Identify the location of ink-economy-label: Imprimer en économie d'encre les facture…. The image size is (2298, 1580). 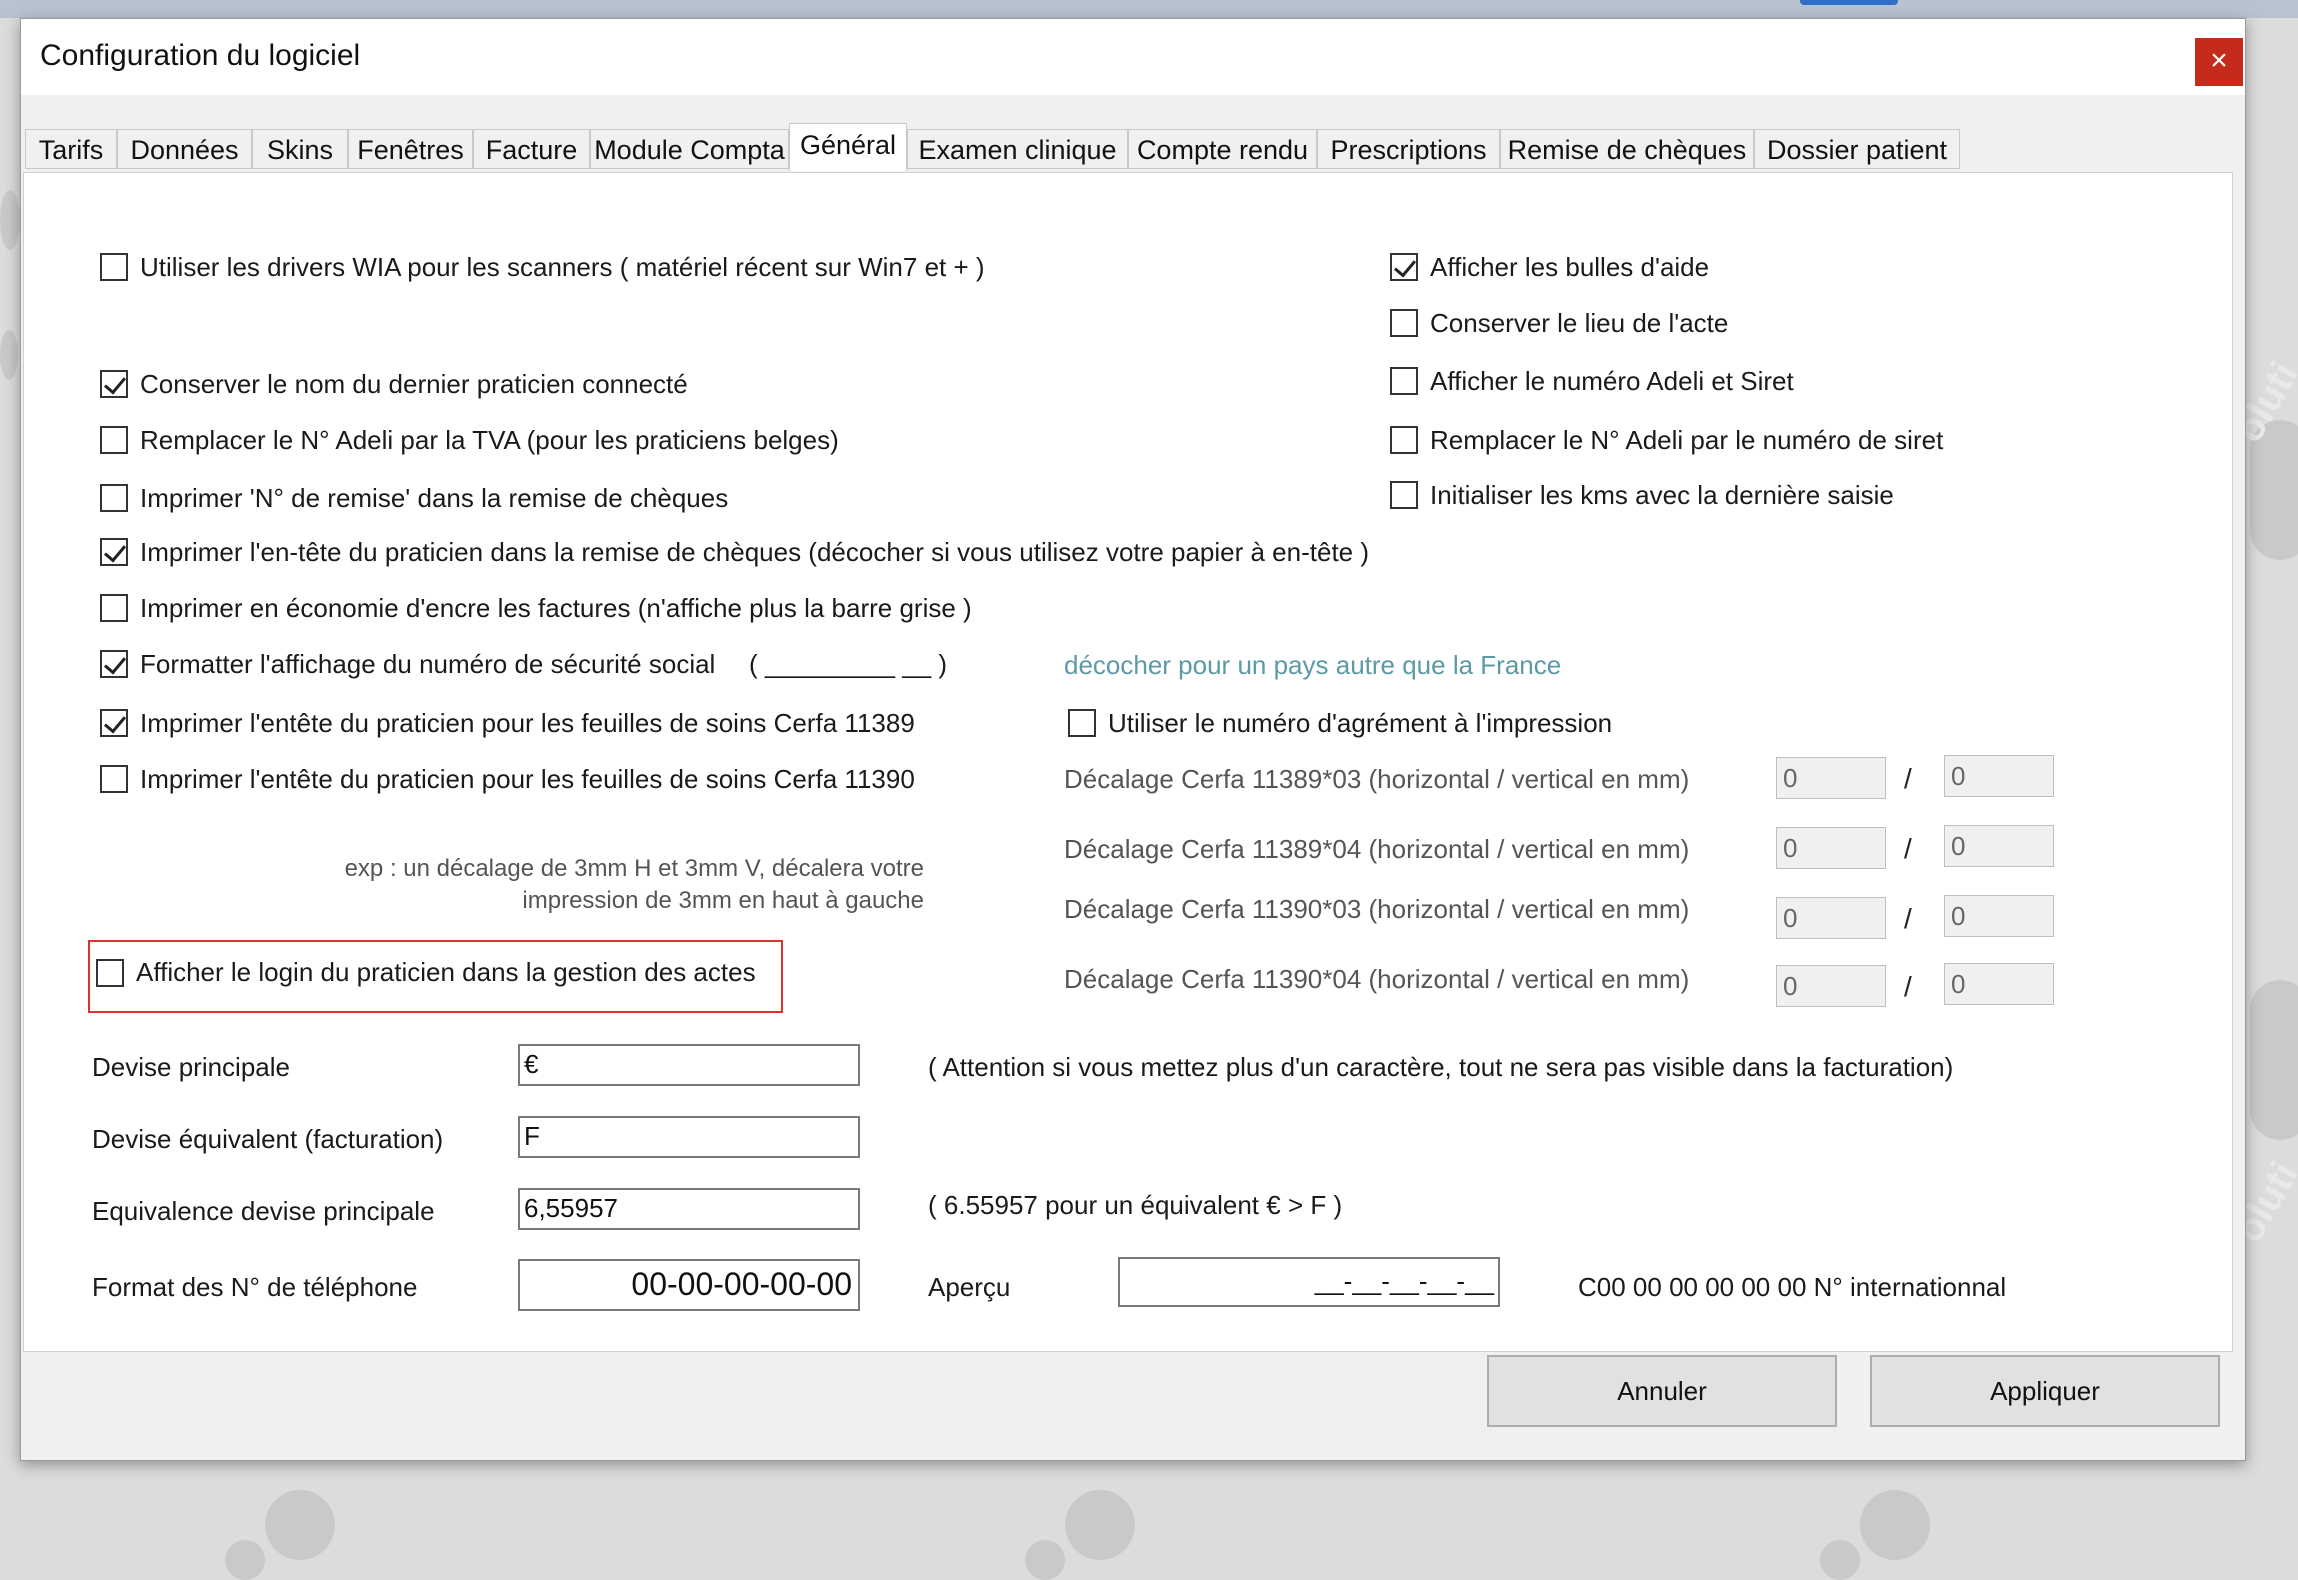
(556, 608).